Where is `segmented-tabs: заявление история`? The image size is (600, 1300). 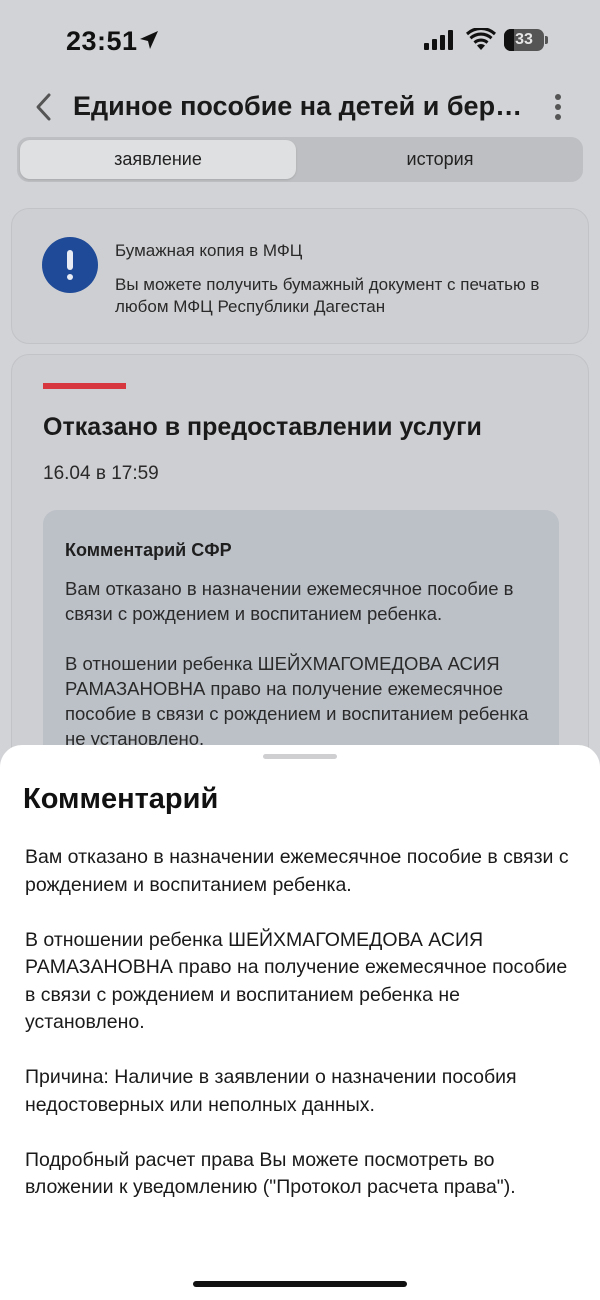
segmented-tabs: заявление история is located at coordinates (300, 159).